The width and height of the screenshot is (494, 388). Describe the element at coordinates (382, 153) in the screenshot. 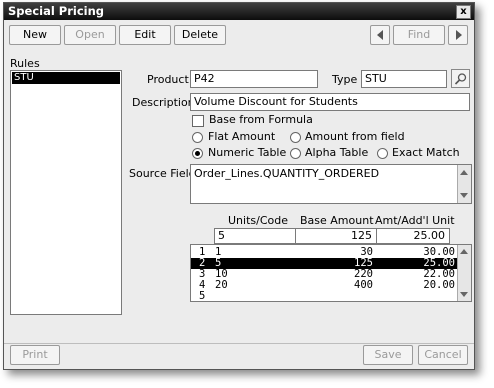

I see `exact-match-radio` at that location.